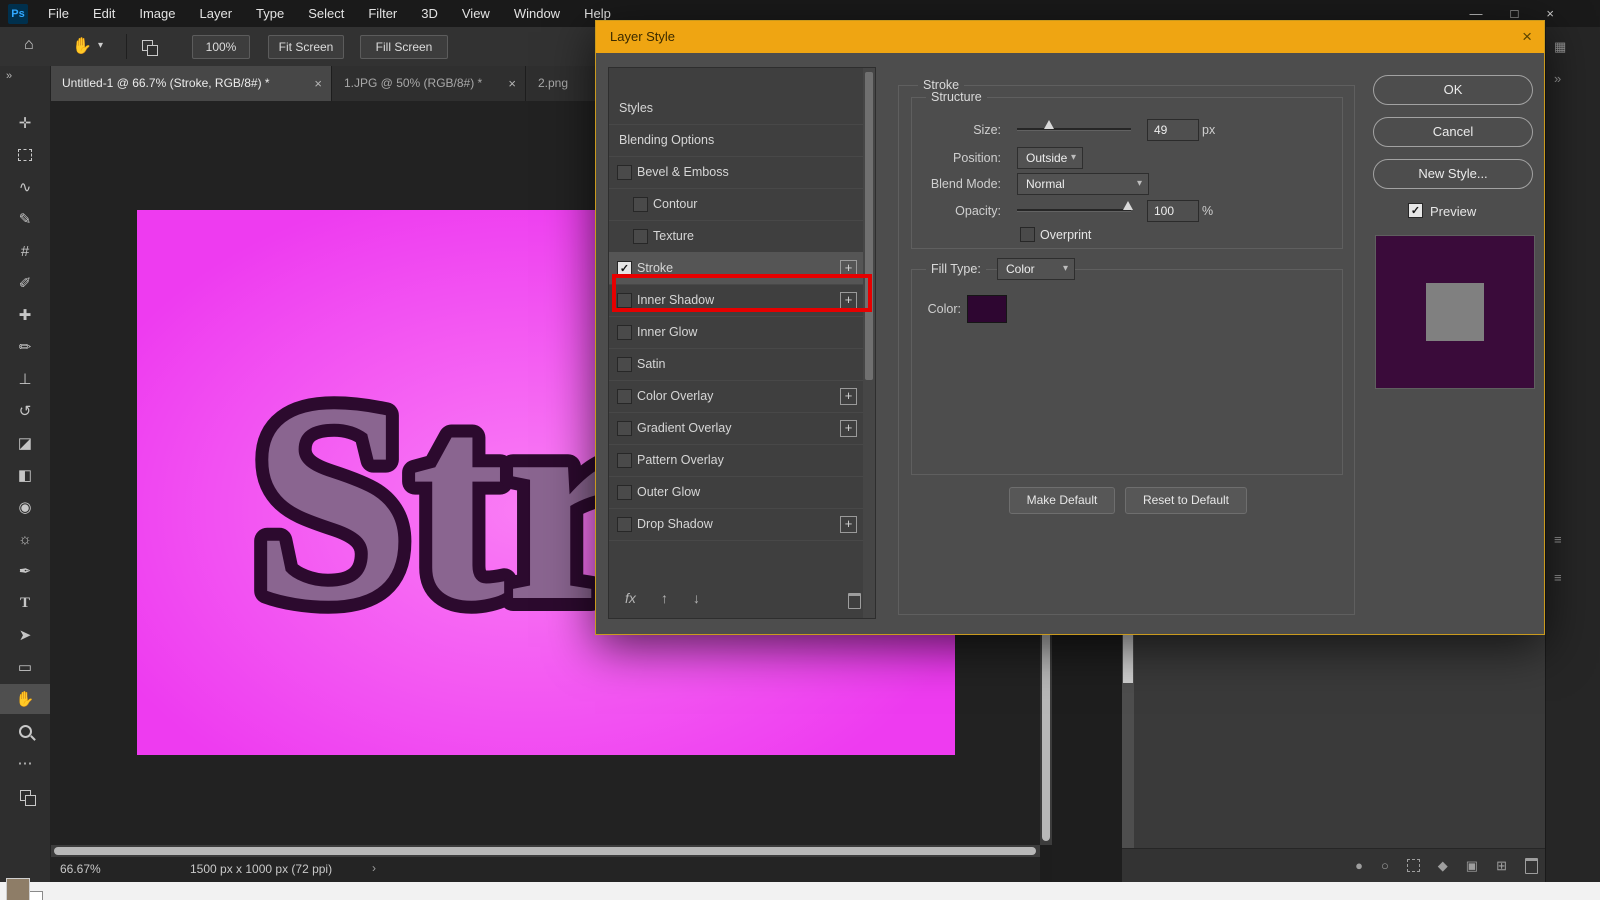 The image size is (1600, 900). I want to click on arrange-windows-icon, so click(150, 47).